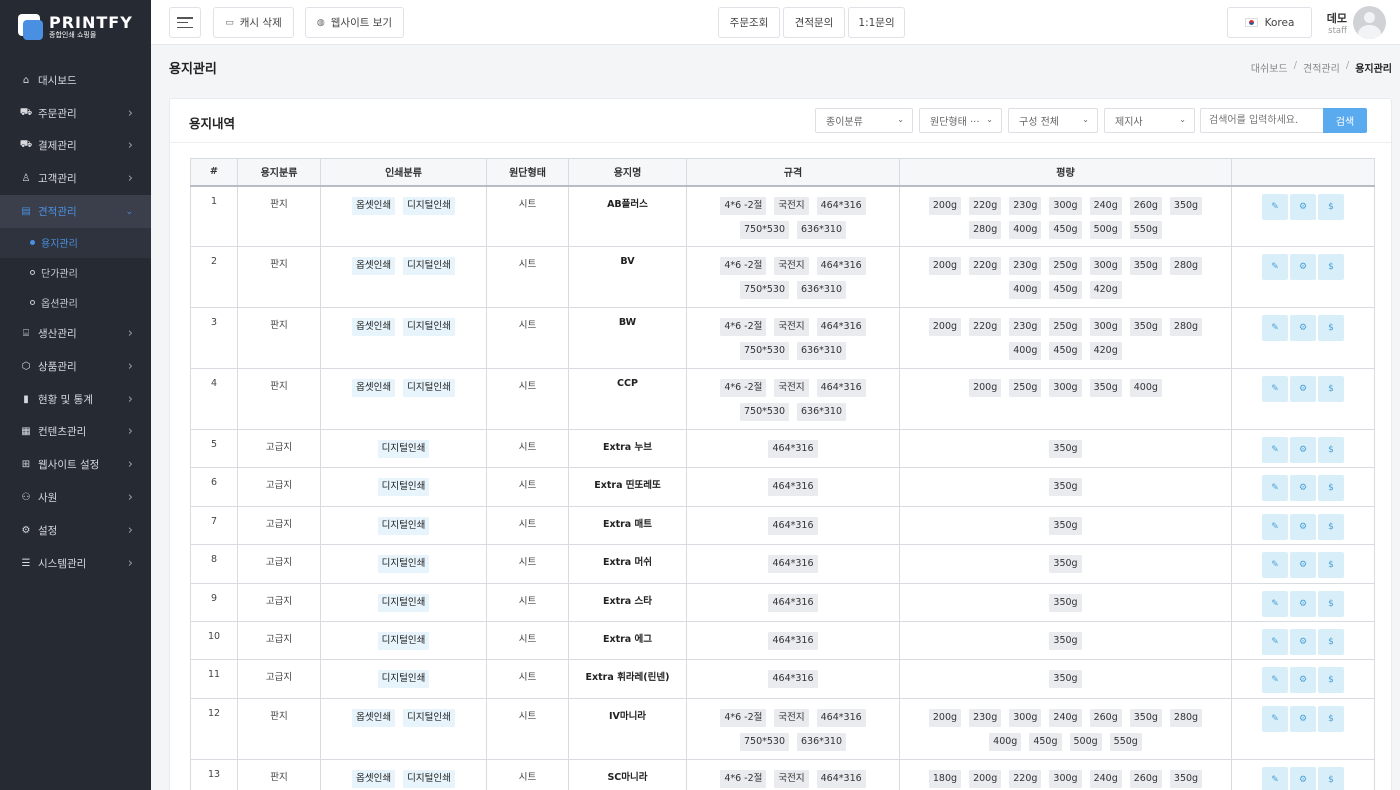  I want to click on paper-name-cell: AB플러스, so click(627, 216).